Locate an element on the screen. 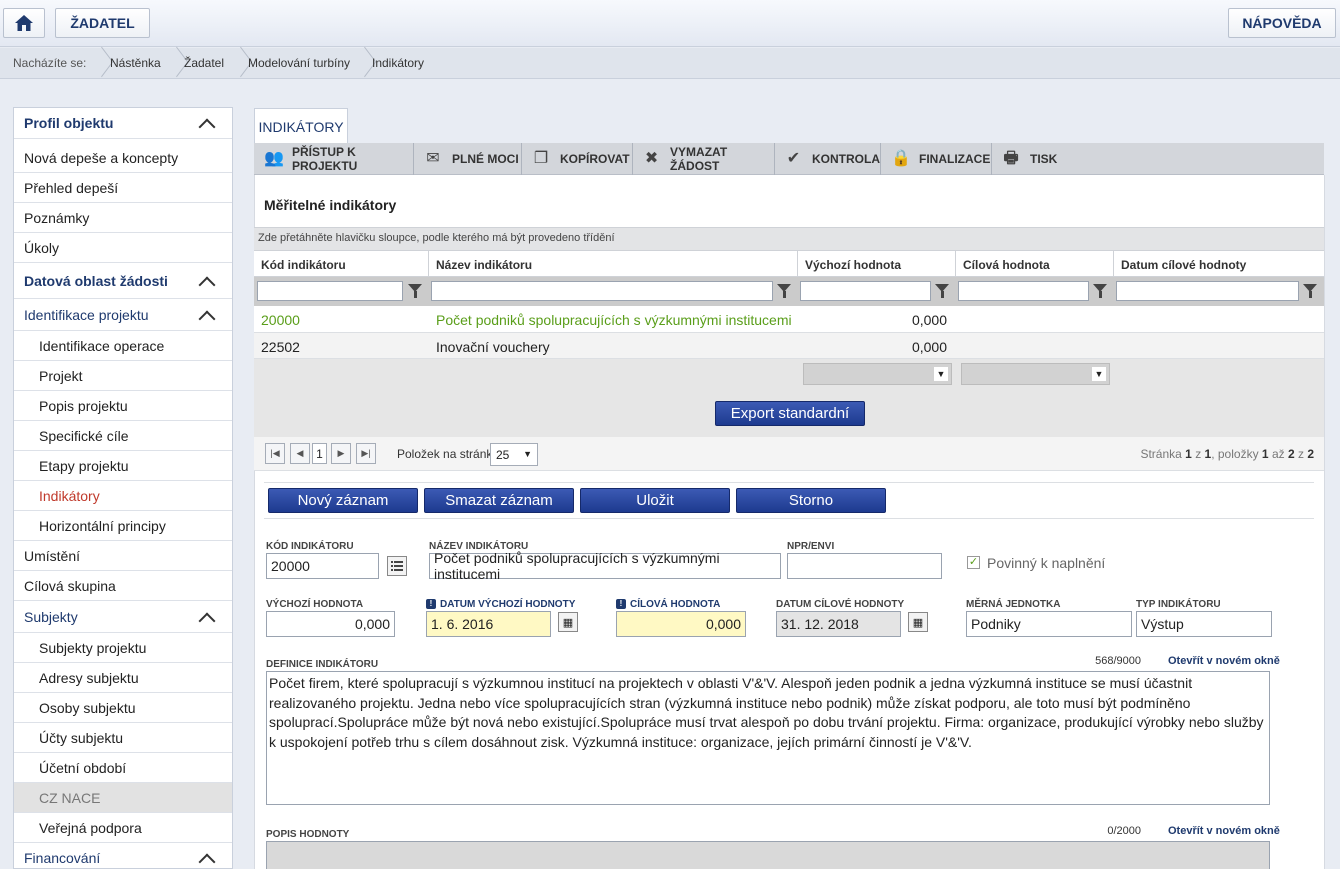 This screenshot has width=1340, height=869. breadcrumb-item-project: Modelování turbíny is located at coordinates (299, 63).